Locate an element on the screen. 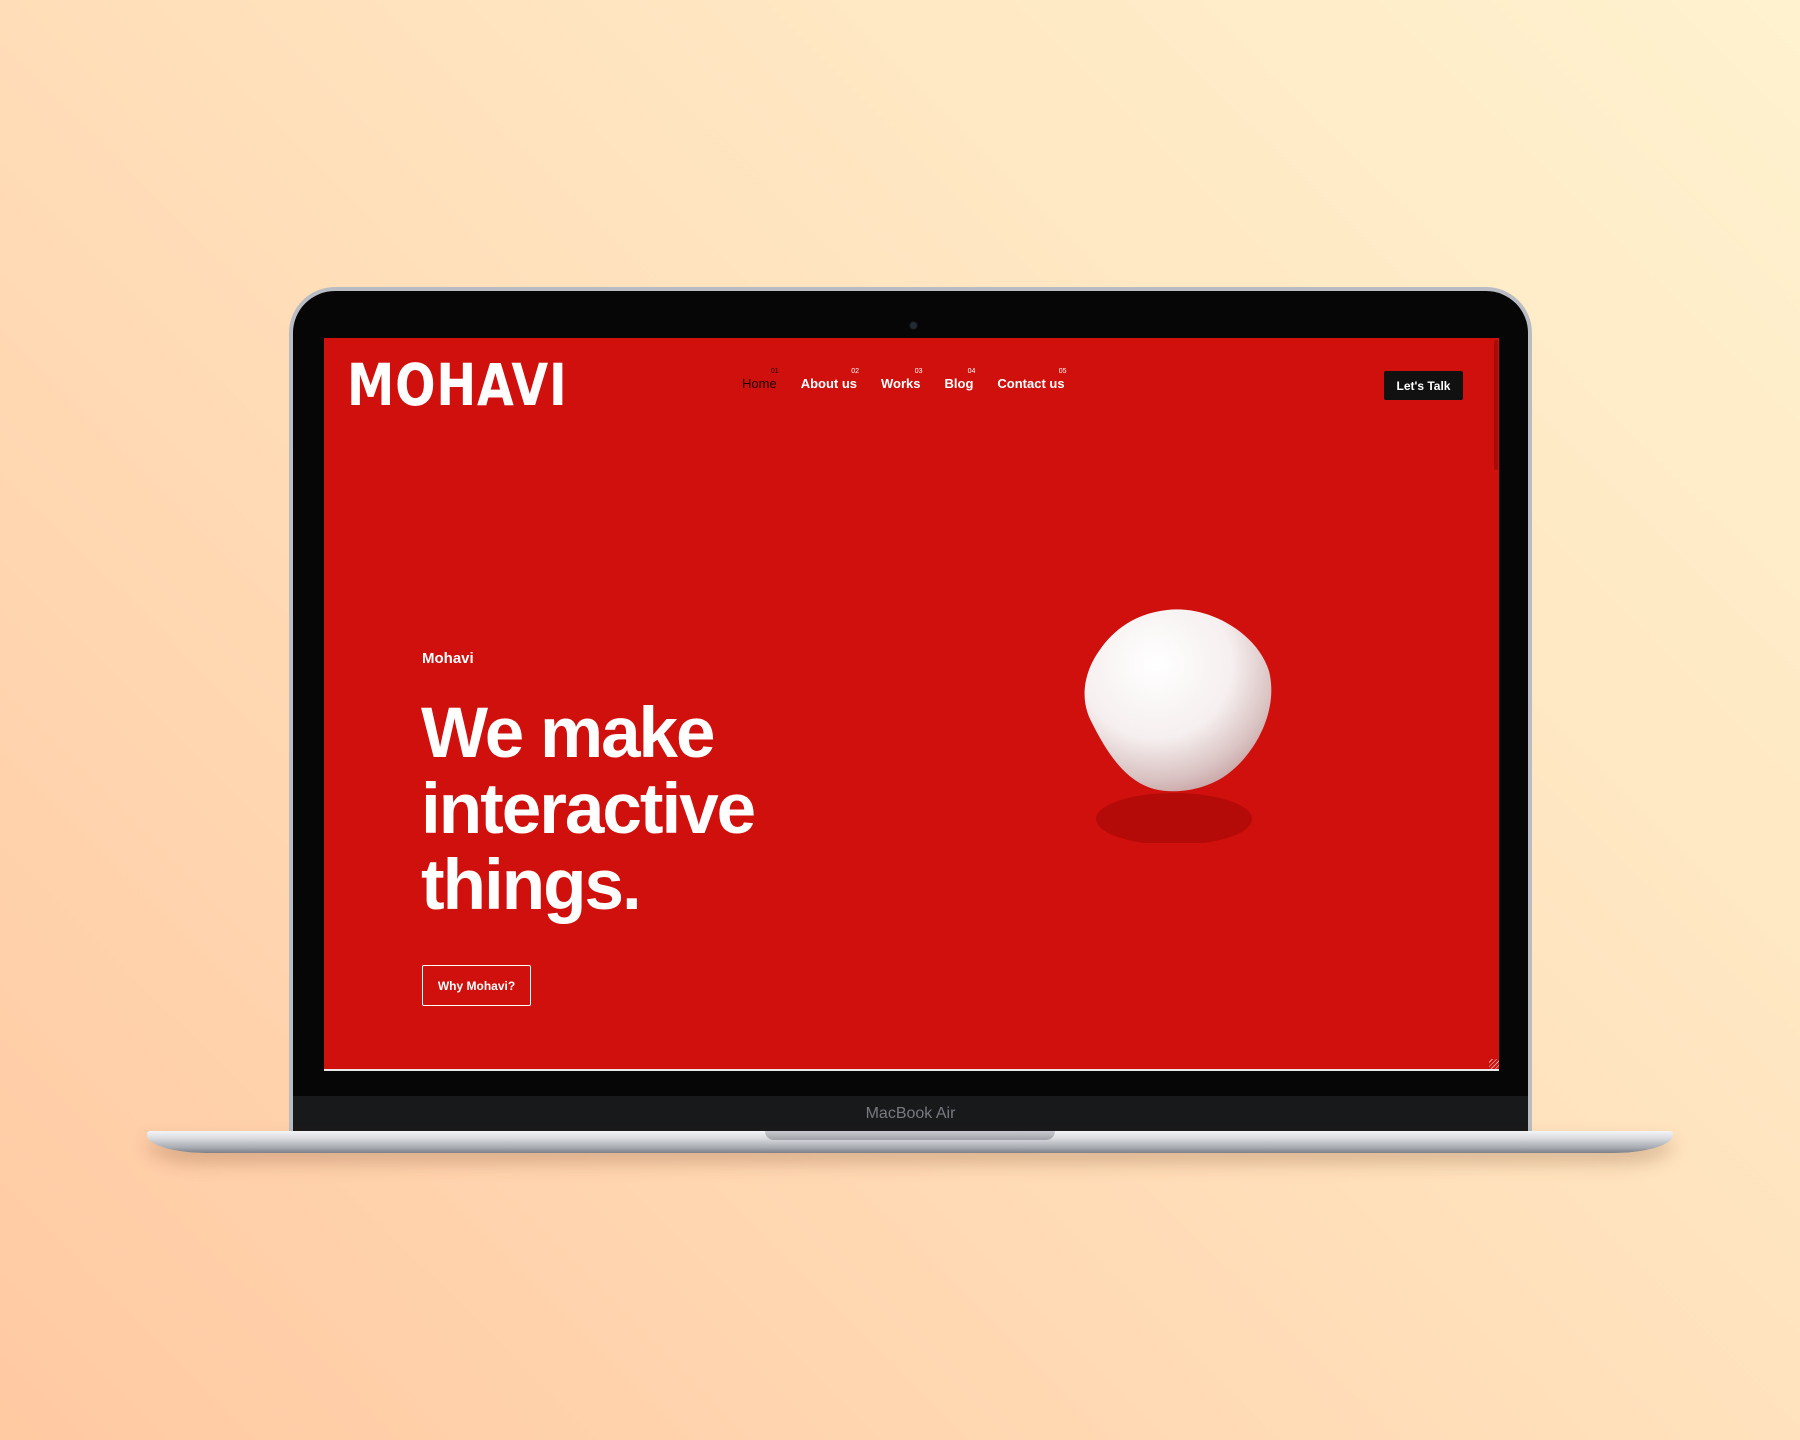 The height and width of the screenshot is (1440, 1800). nav-item-blog: 04 Blog is located at coordinates (960, 379).